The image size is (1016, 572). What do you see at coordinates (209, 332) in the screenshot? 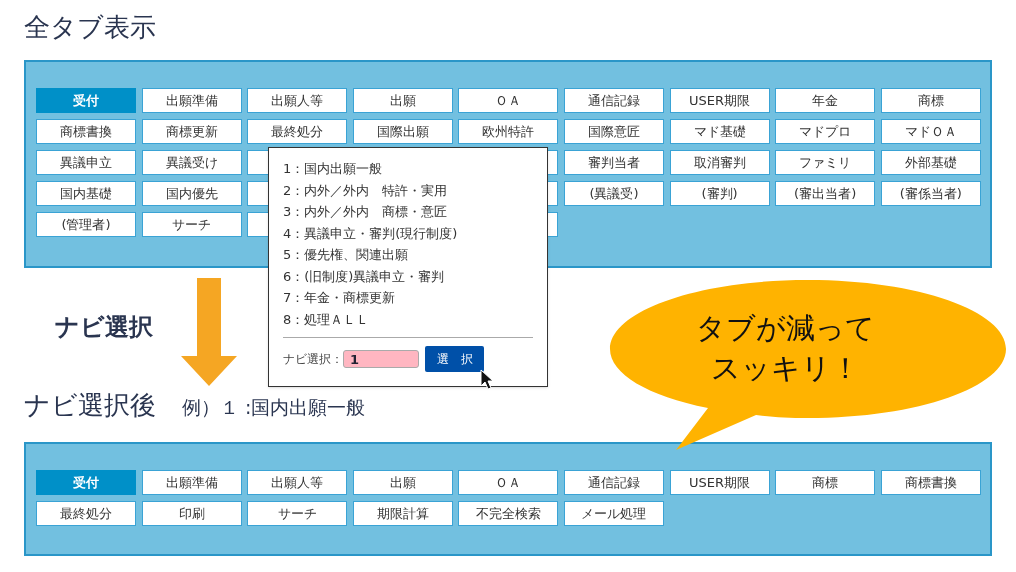
I see `down-arrow-icon` at bounding box center [209, 332].